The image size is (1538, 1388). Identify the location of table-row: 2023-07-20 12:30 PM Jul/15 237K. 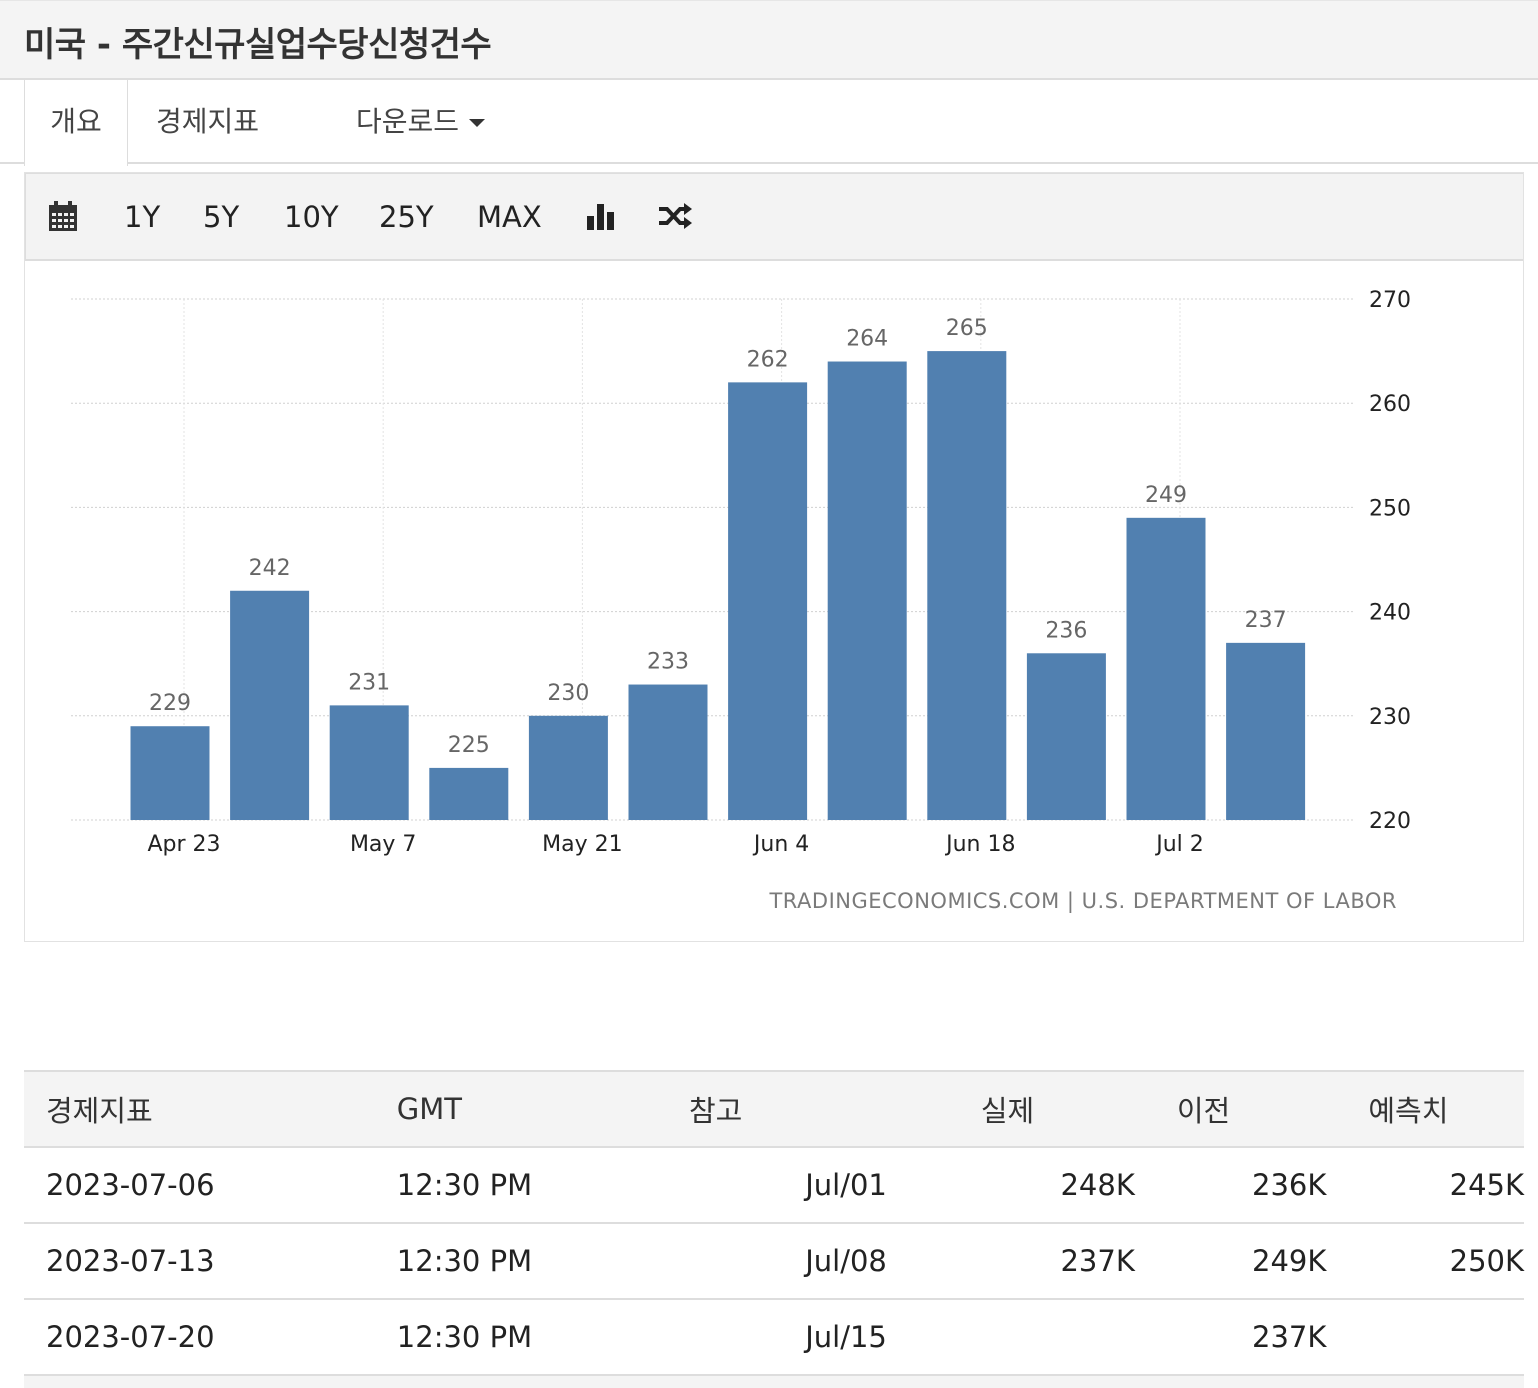
(774, 1337).